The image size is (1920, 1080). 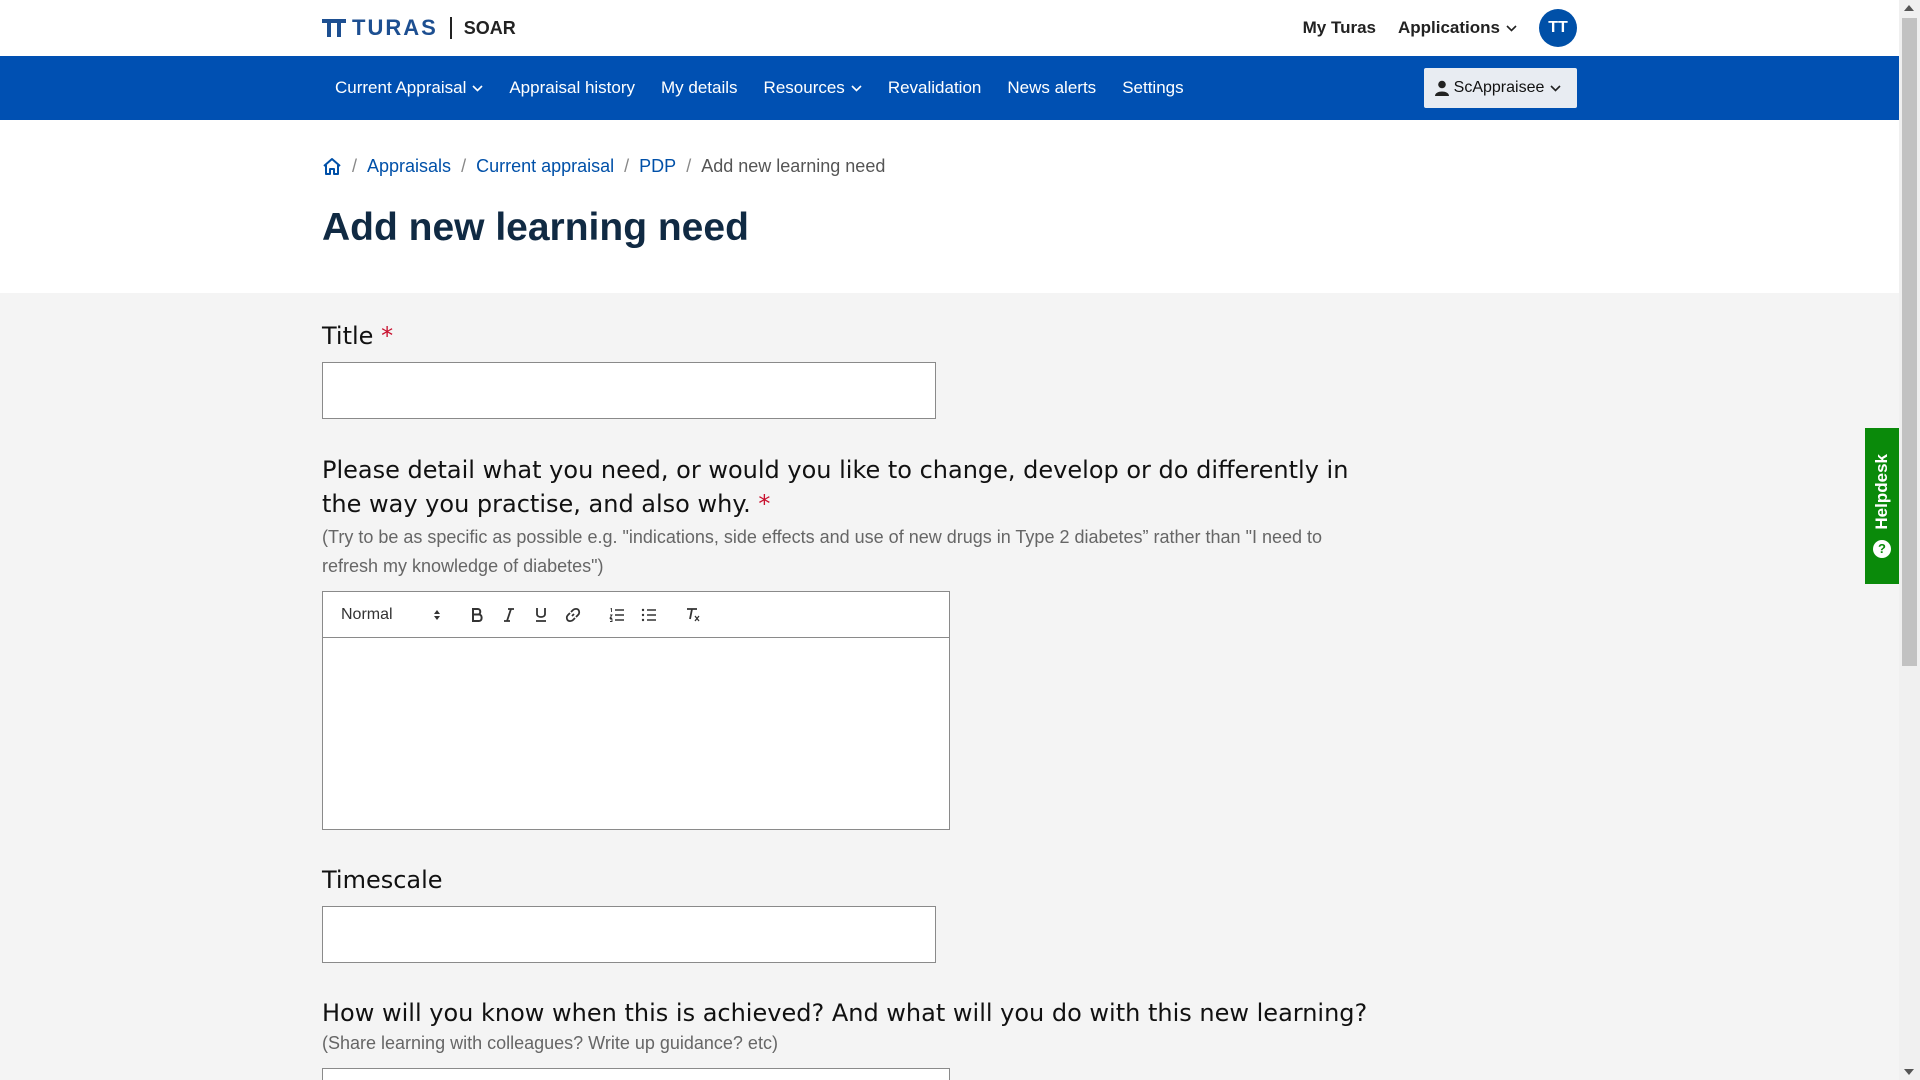 I want to click on achieved-editor, so click(x=636, y=1074).